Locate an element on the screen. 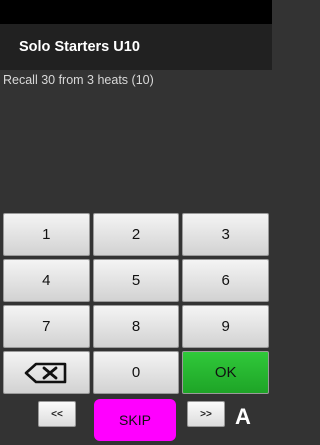 Image resolution: width=320 pixels, height=445 pixels. key-3: 3 is located at coordinates (225, 234).